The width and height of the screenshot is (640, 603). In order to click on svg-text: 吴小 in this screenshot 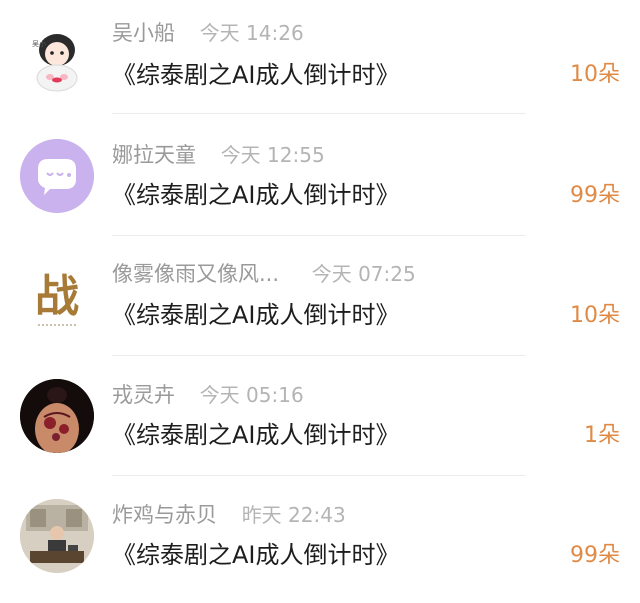, I will do `click(39, 43)`.